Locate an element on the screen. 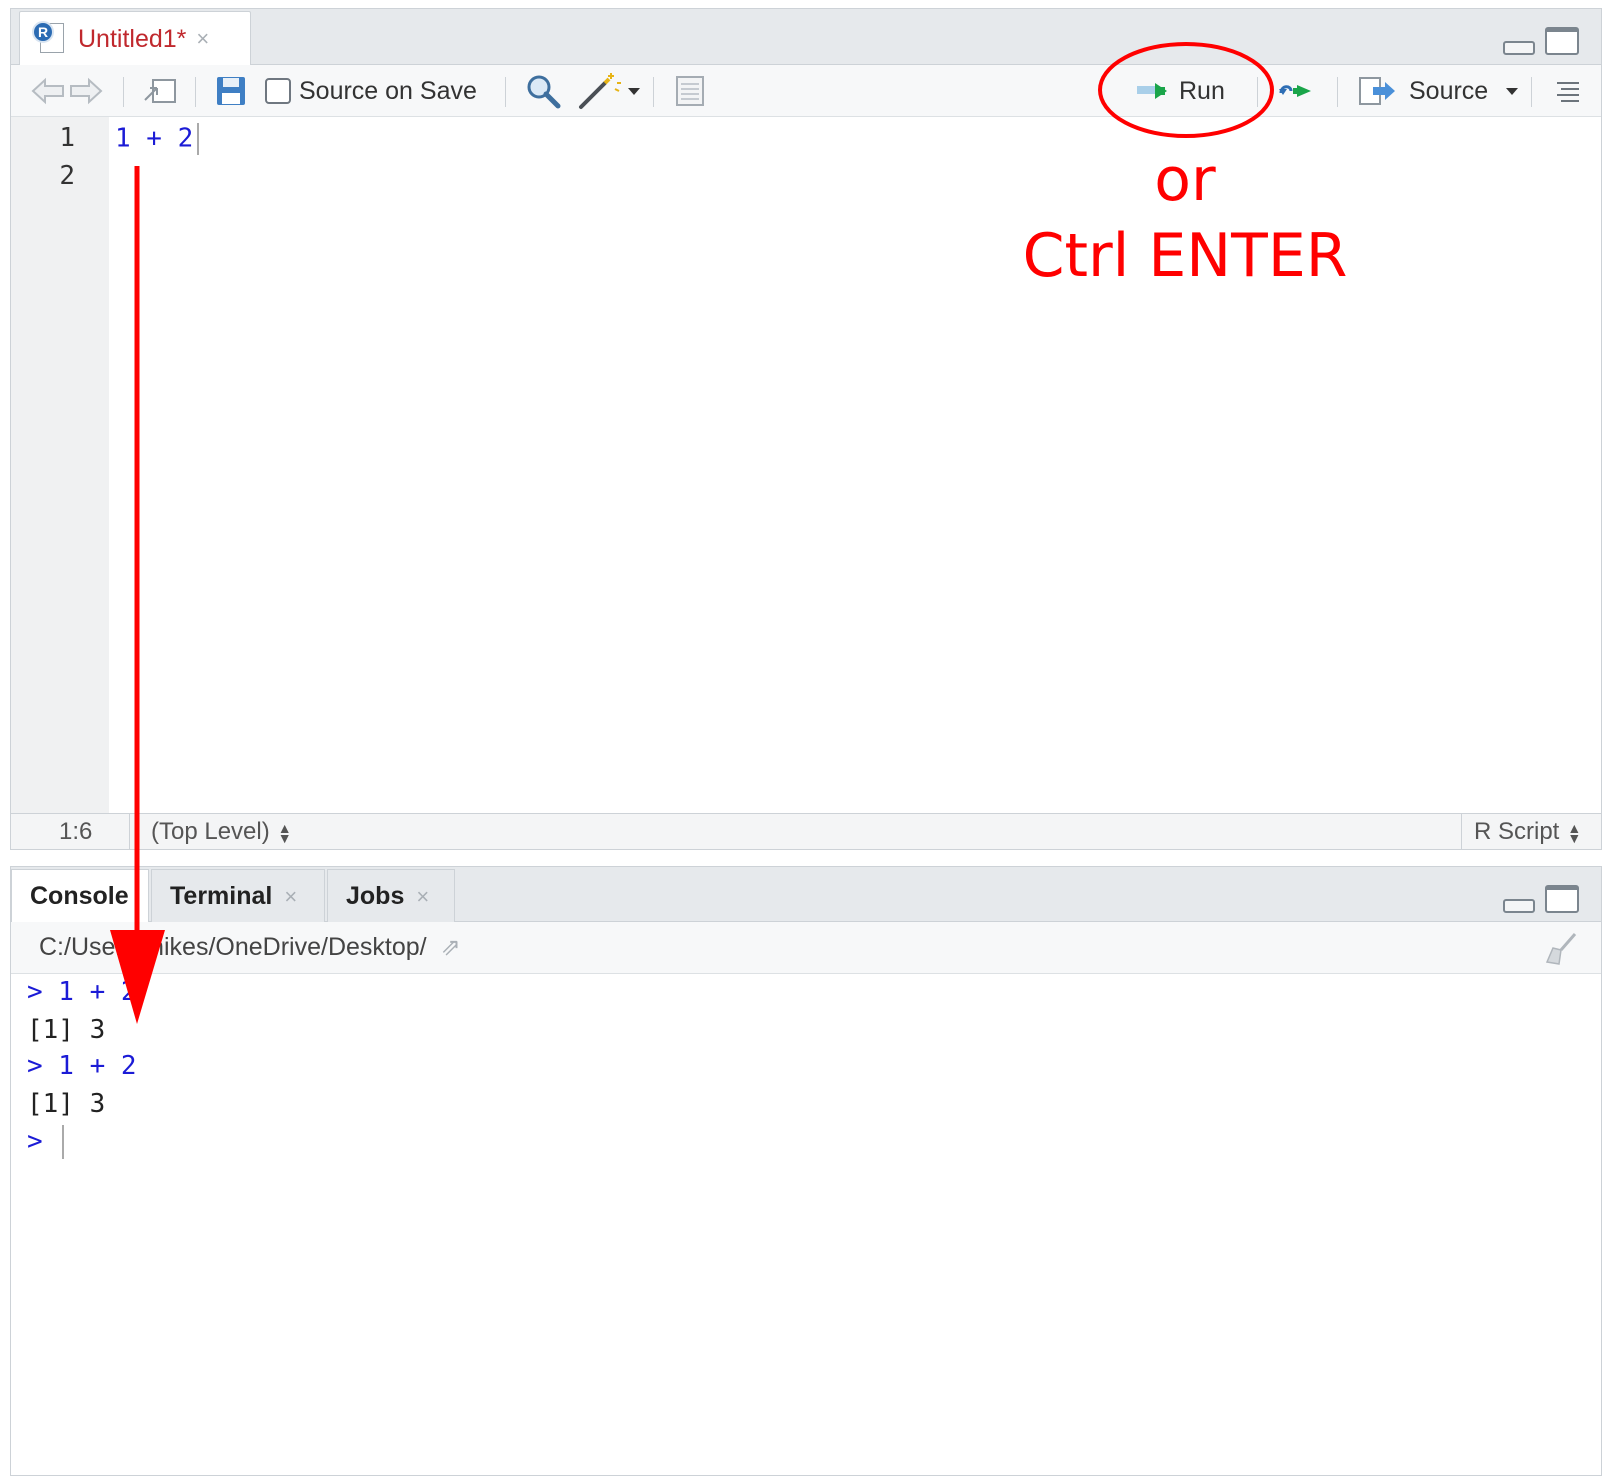 This screenshot has height=1484, width=1613. document-outline-icon is located at coordinates (1568, 91).